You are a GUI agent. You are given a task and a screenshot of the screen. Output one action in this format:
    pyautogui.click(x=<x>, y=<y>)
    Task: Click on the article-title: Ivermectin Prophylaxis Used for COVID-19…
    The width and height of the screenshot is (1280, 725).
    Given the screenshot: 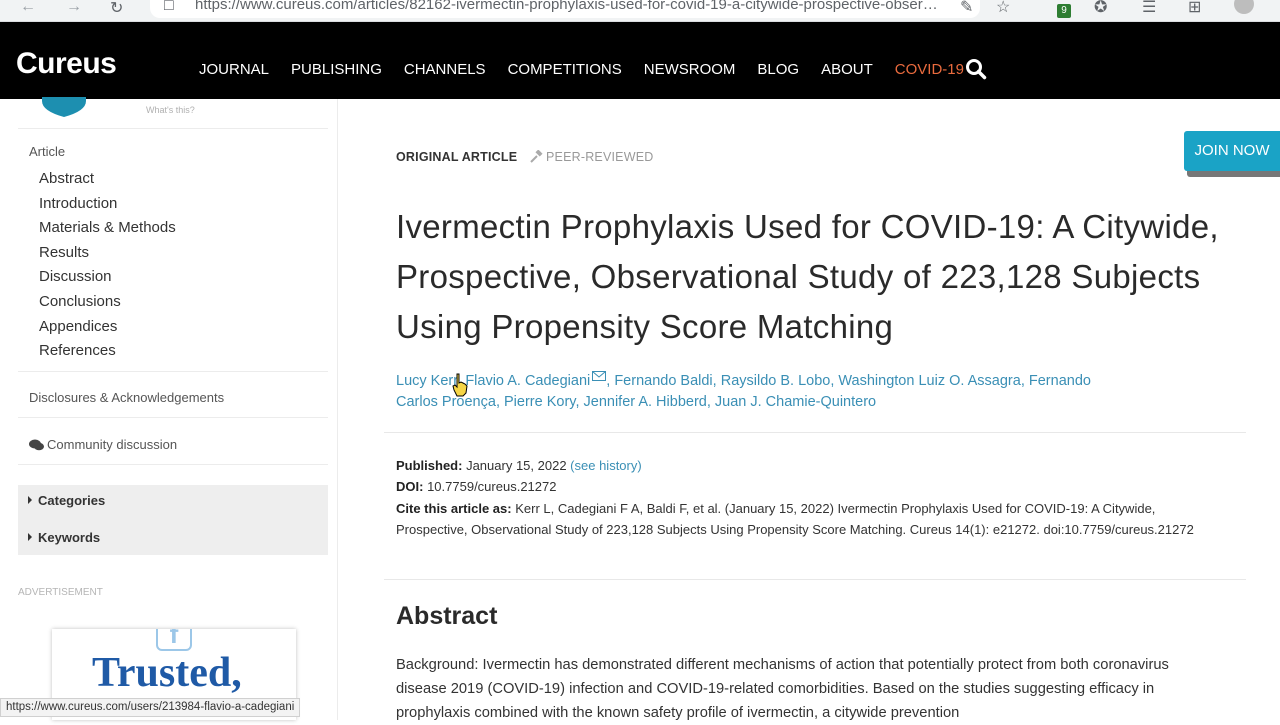 What is the action you would take?
    pyautogui.click(x=807, y=276)
    